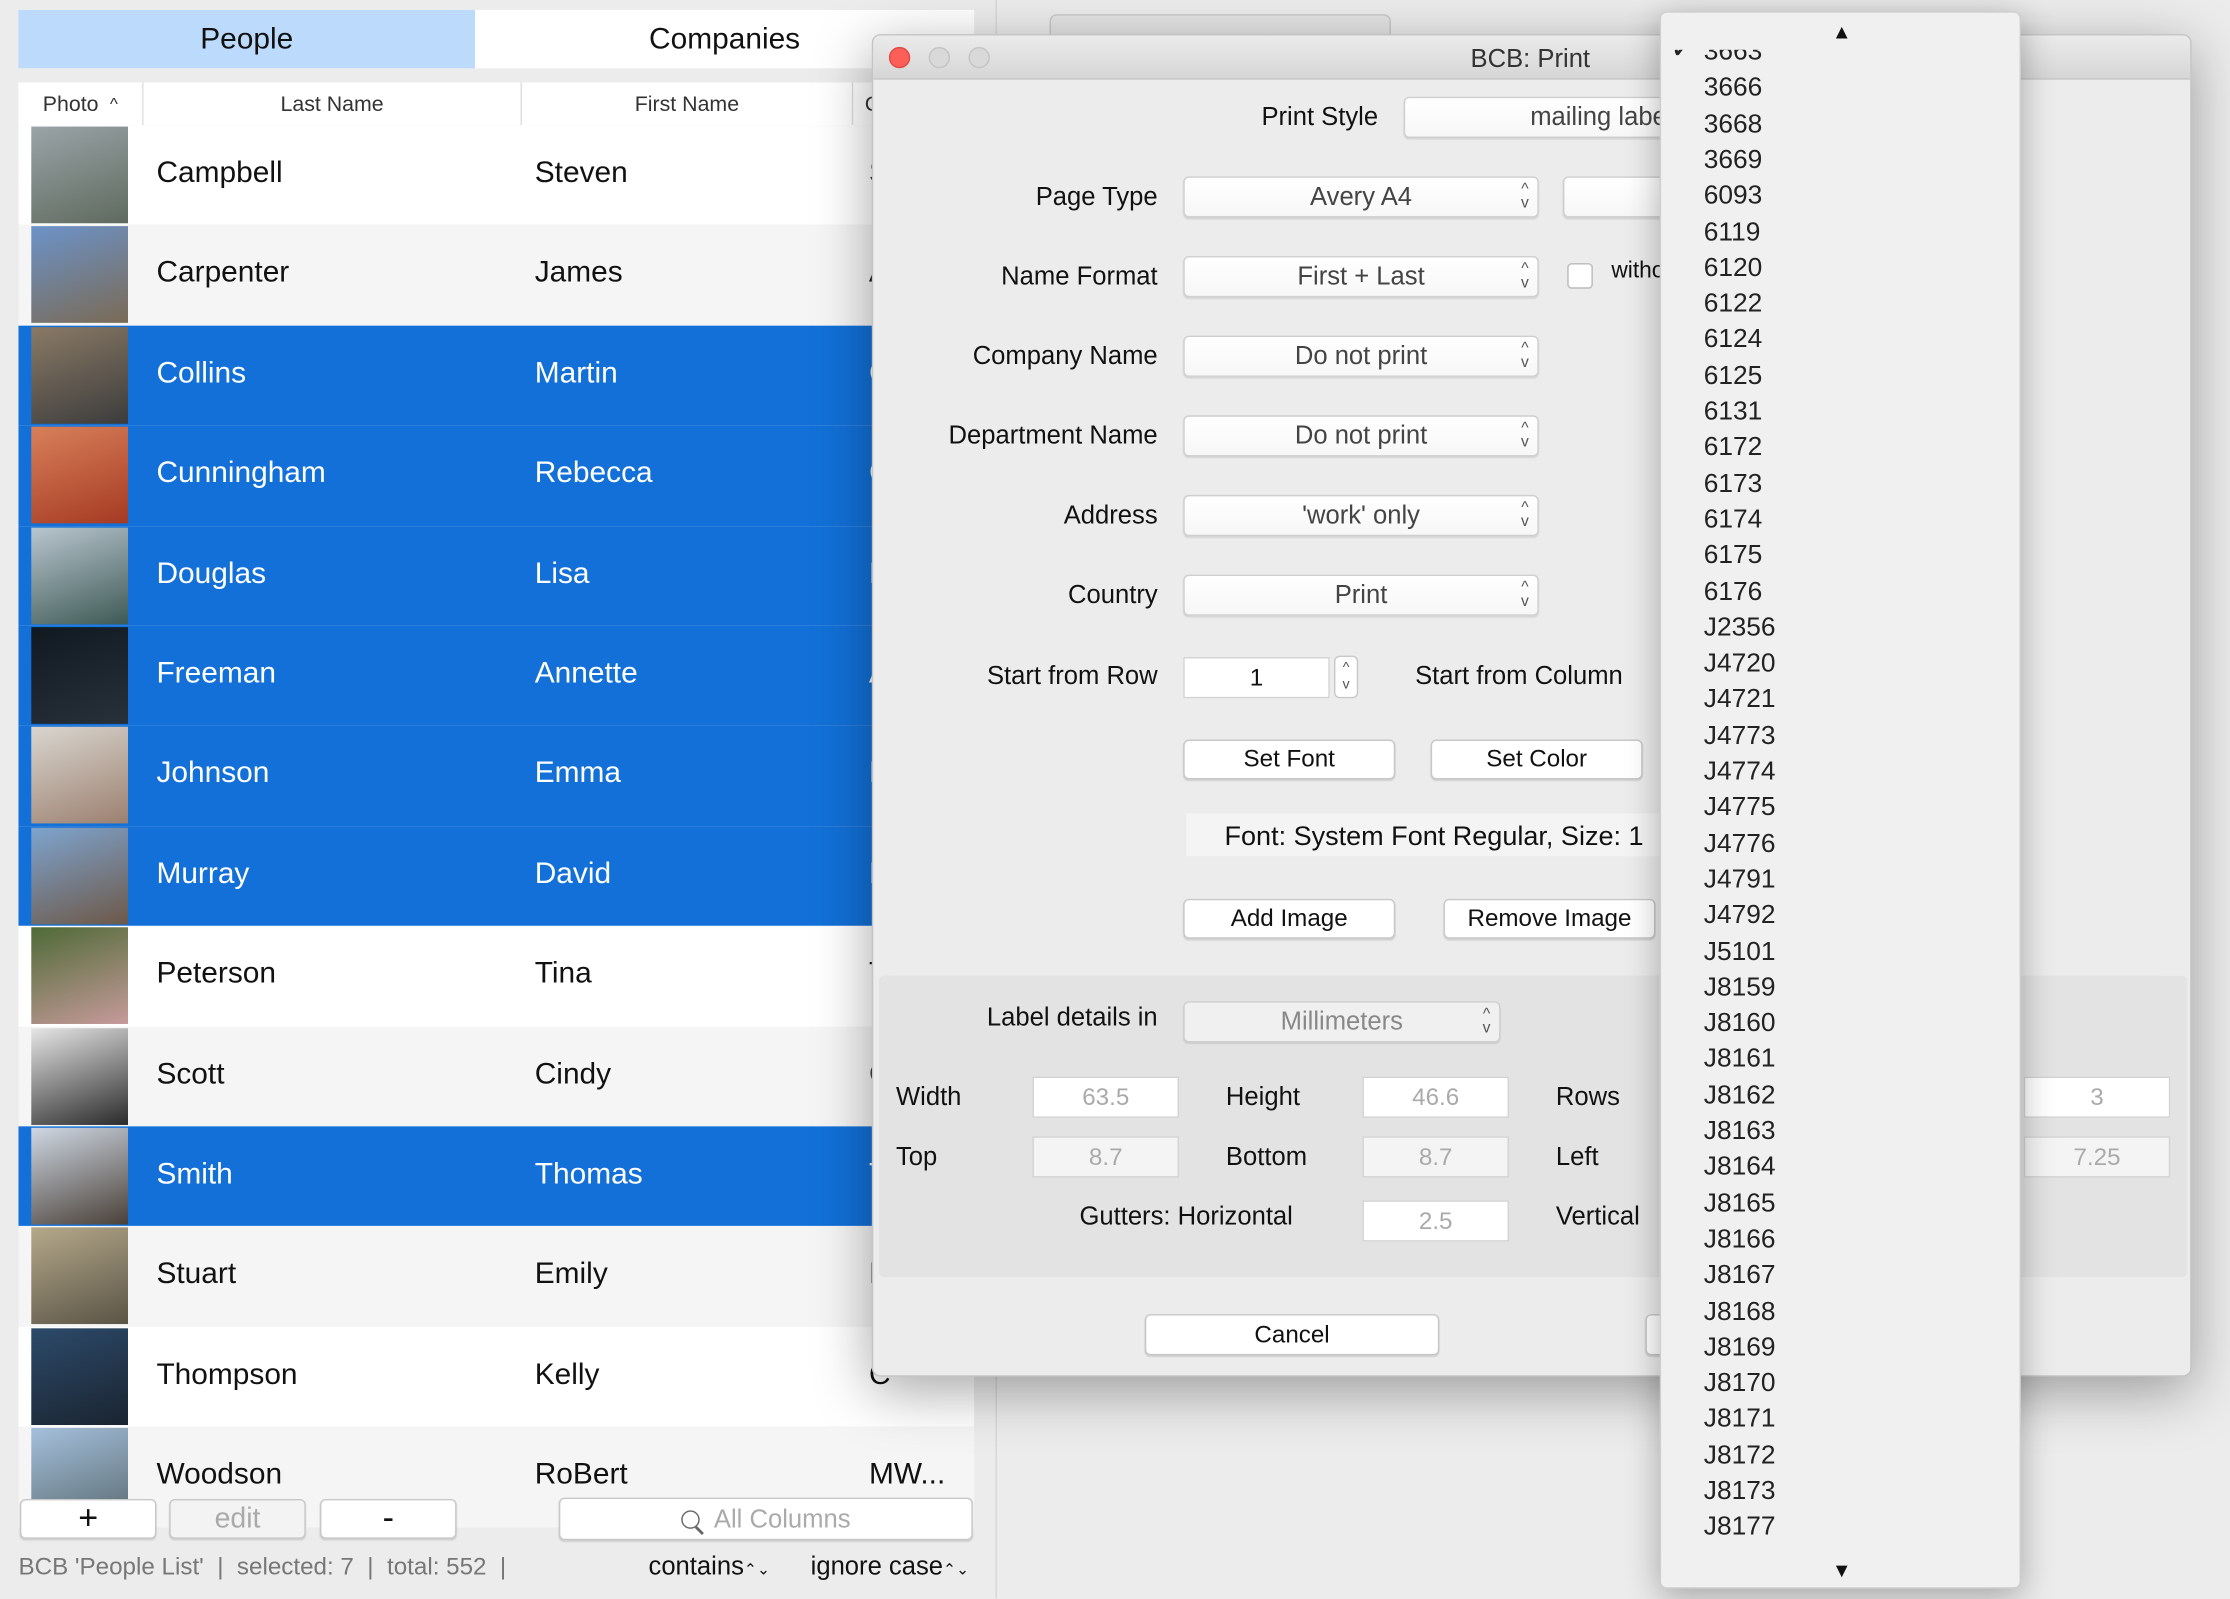 Image resolution: width=2230 pixels, height=1599 pixels. Describe the element at coordinates (1361, 356) in the screenshot. I see `company-name-select: Do not print ^ v` at that location.